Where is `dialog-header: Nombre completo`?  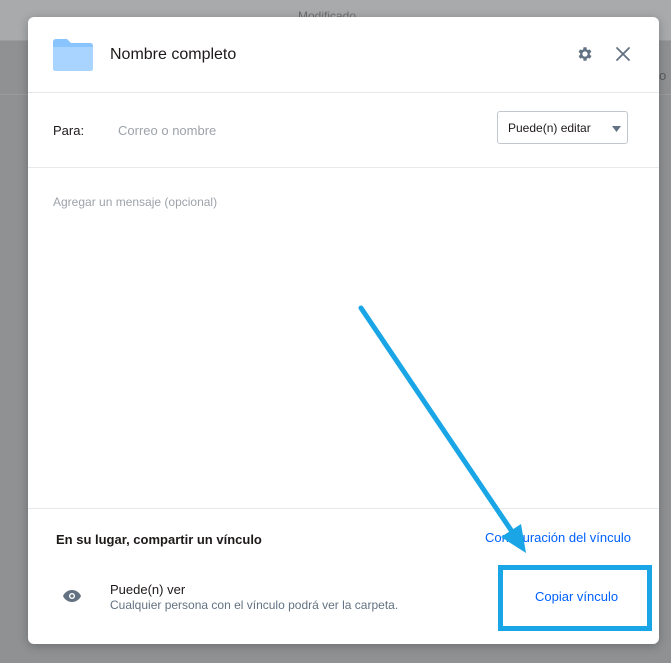 dialog-header: Nombre completo is located at coordinates (343, 55).